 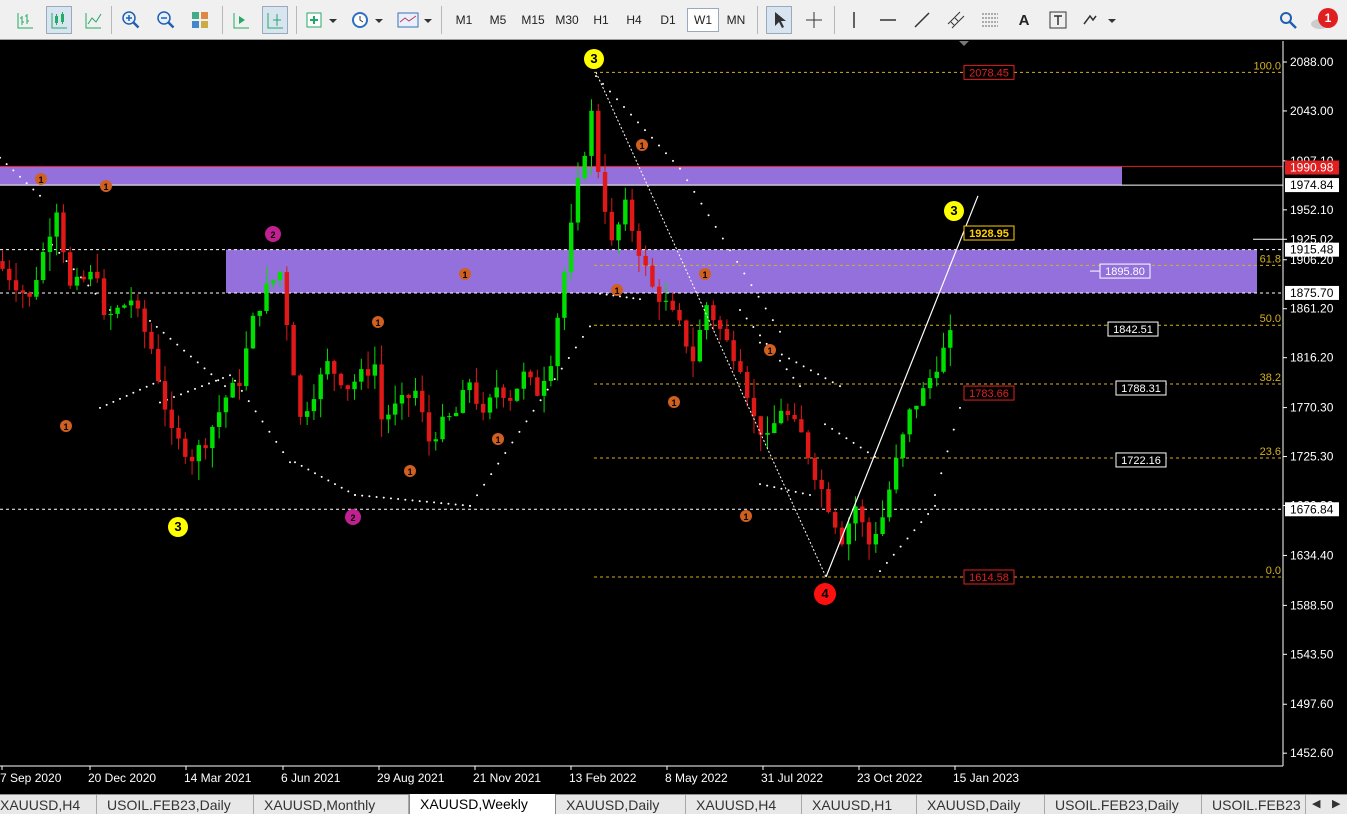 I want to click on tab-xauusd-monthly: XAUUSD,Monthly, so click(x=331, y=804).